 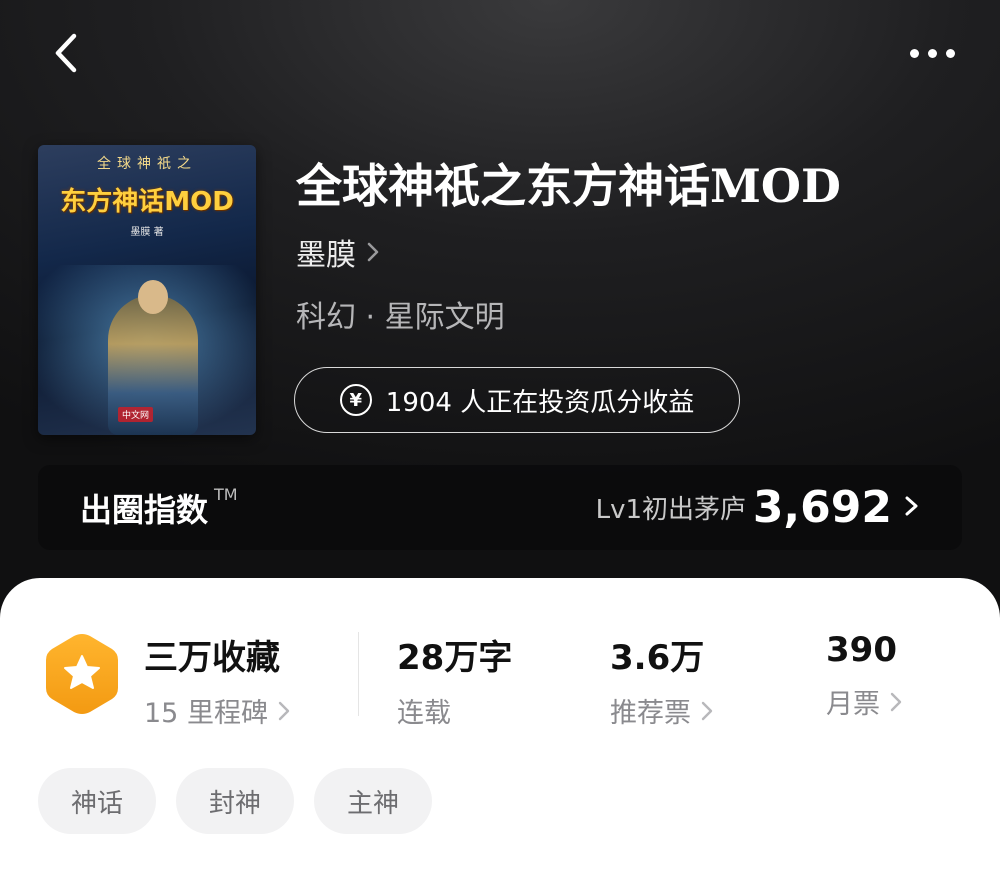 What do you see at coordinates (540, 402) in the screenshot?
I see `invest-text: 1904 人正在投资瓜分收益` at bounding box center [540, 402].